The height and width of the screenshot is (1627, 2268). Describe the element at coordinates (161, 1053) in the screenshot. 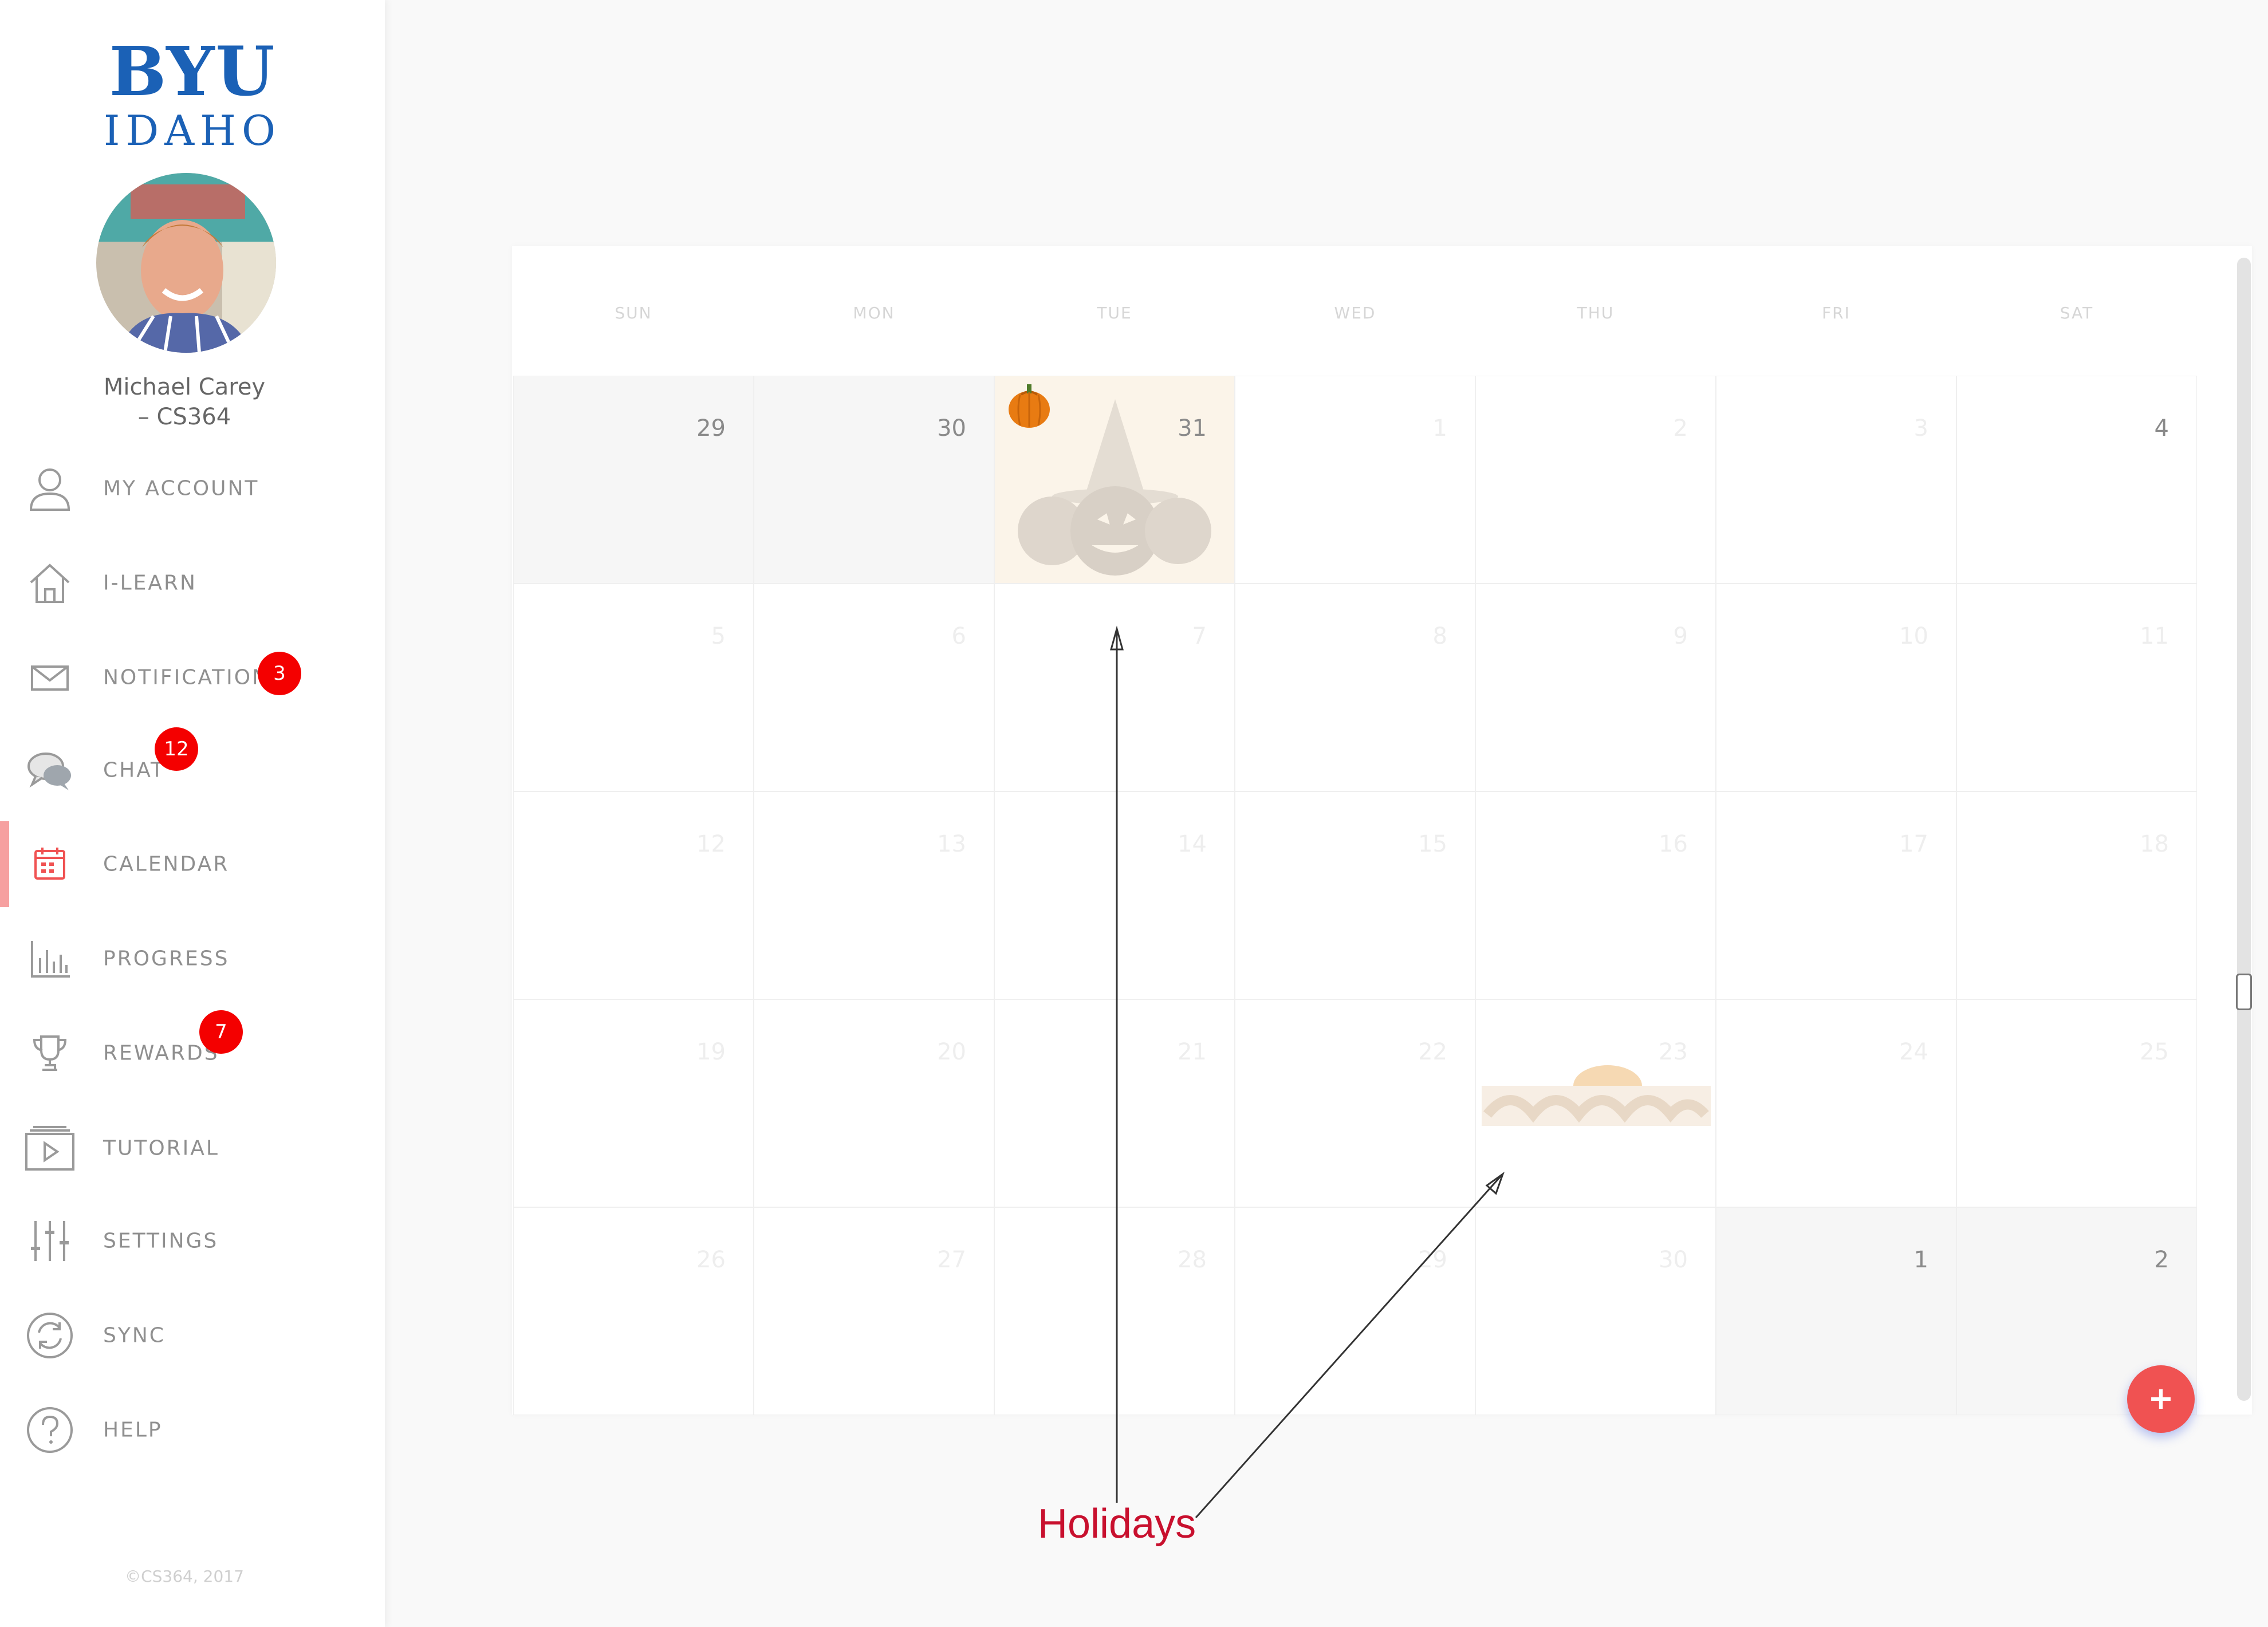

I see `nav-label: REWARDS` at that location.